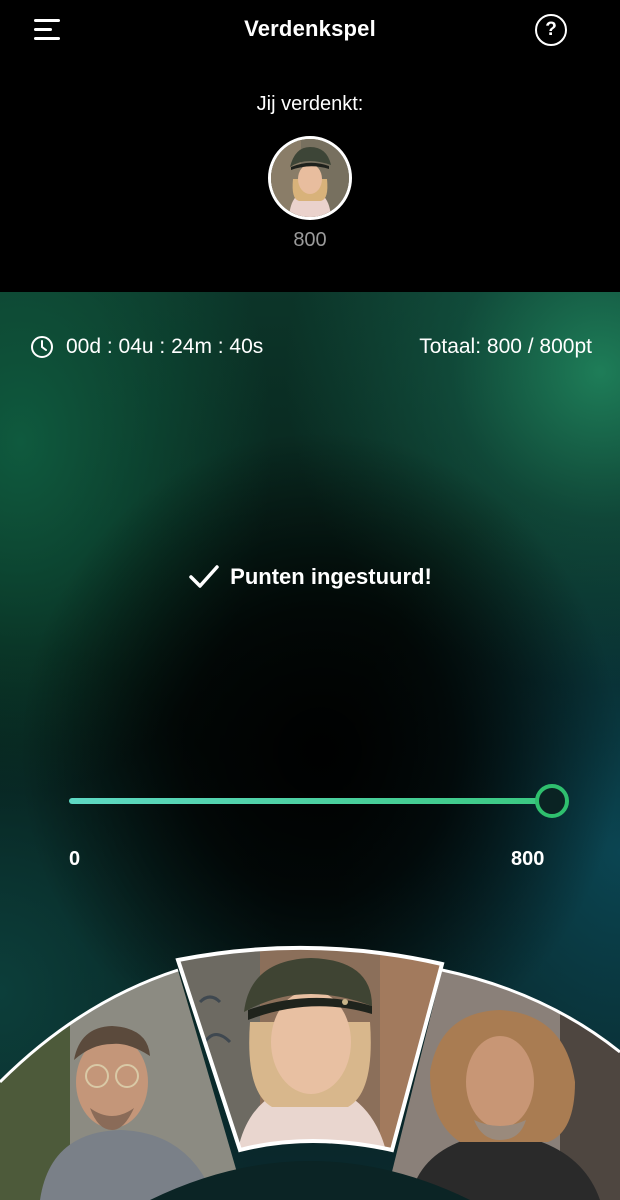  Describe the element at coordinates (310, 801) in the screenshot. I see `slider-track` at that location.